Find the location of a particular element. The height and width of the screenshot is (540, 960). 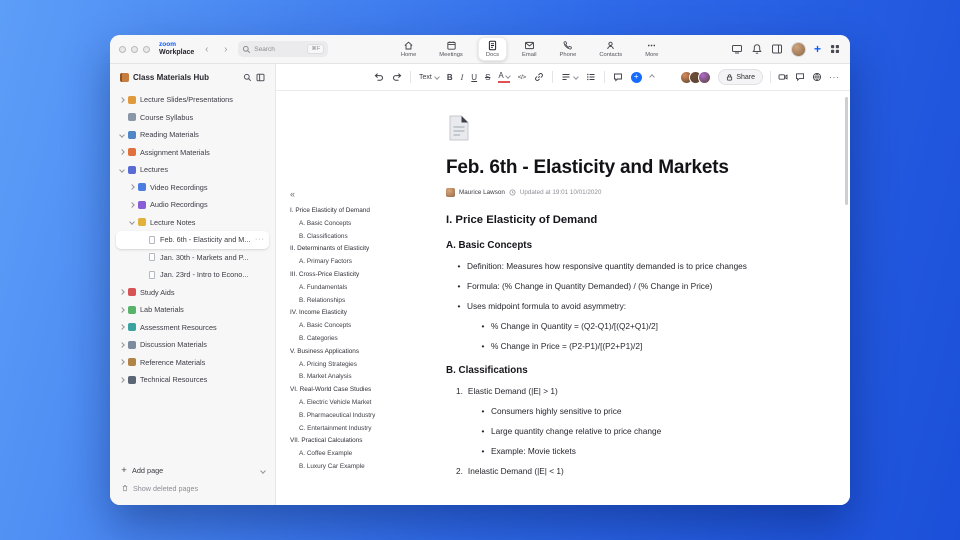

bullet-list-icon is located at coordinates (591, 77).